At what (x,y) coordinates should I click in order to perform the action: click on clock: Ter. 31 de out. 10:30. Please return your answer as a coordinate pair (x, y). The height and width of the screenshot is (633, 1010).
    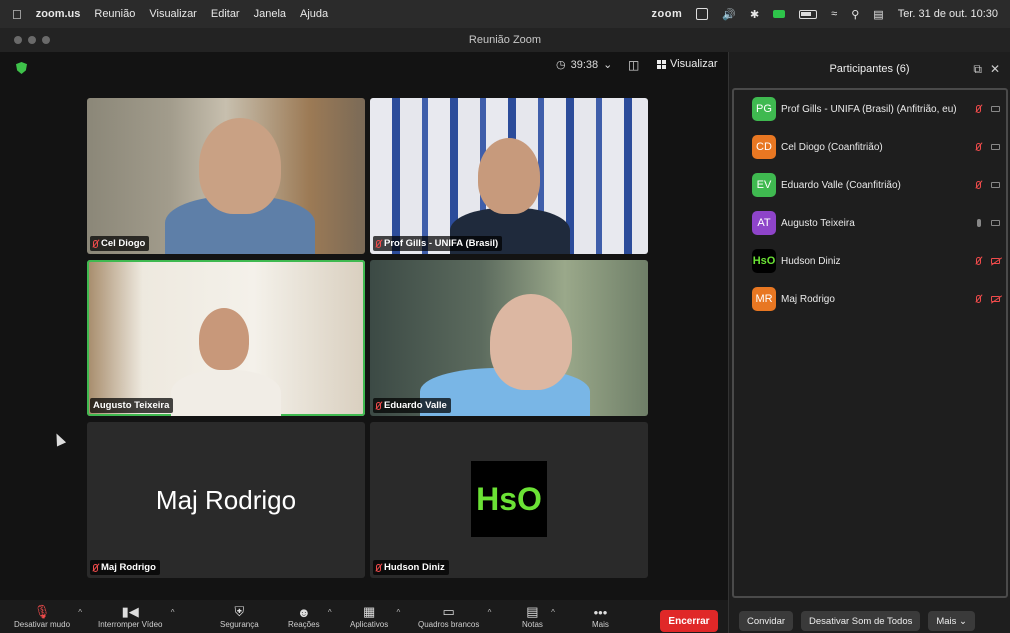
    Looking at the image, I should click on (948, 14).